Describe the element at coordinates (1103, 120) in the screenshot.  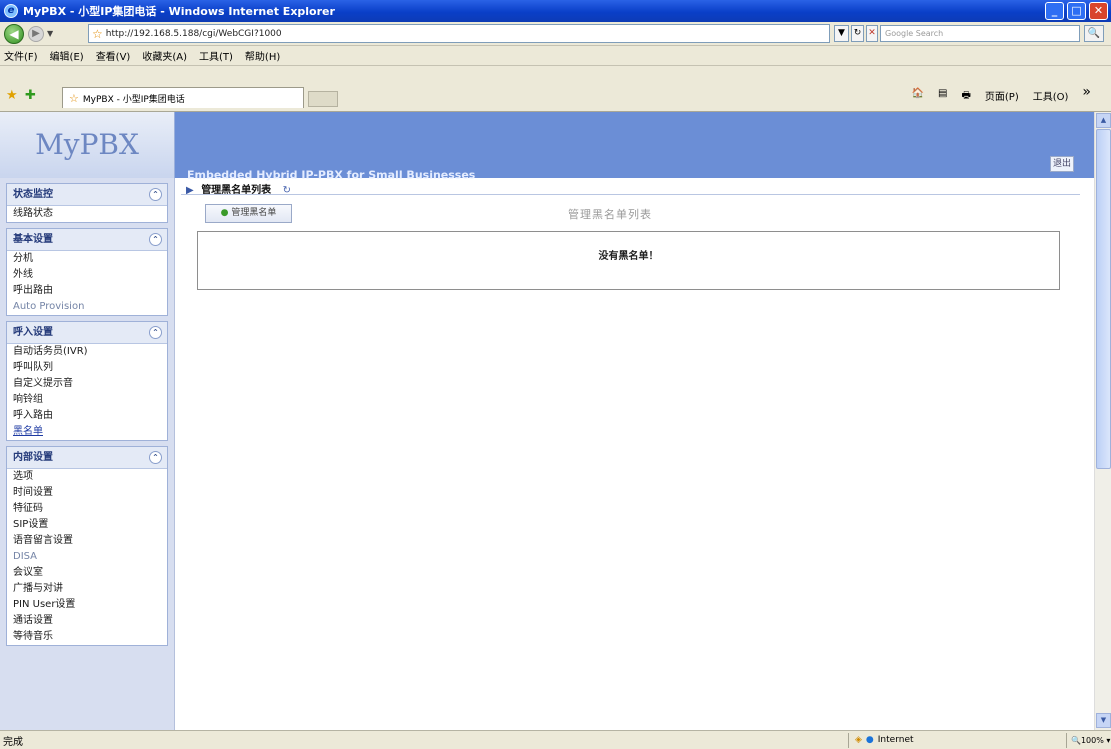
I see `scroll-up-icon: ▲` at that location.